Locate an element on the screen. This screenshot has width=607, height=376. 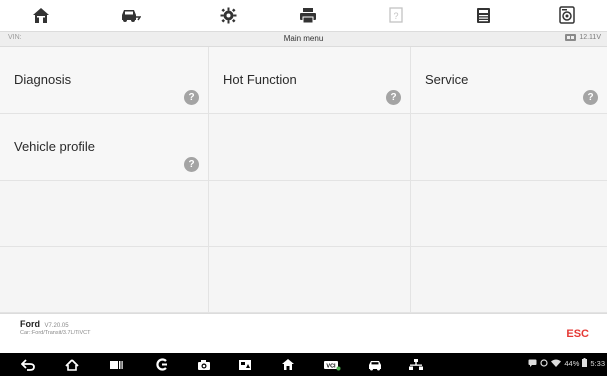
data-logging-icon is located at coordinates (567, 15).